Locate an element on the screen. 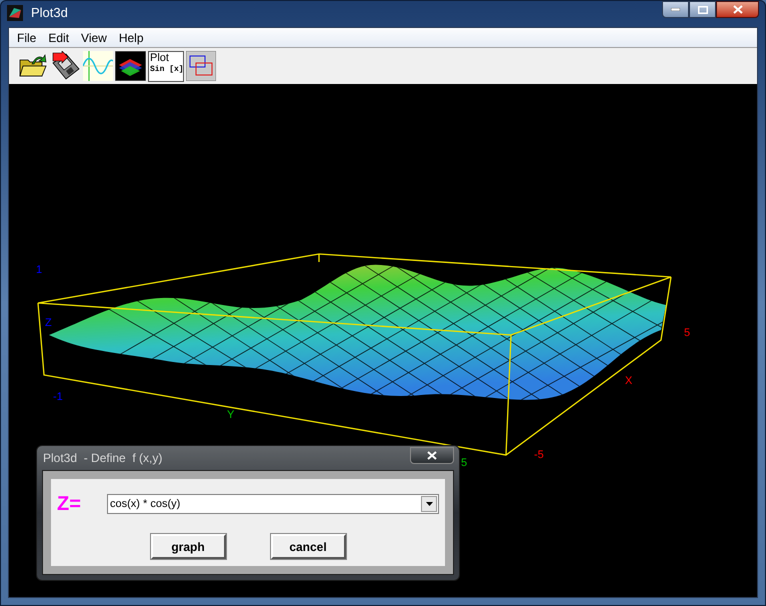 Image resolution: width=766 pixels, height=606 pixels. minimize-button is located at coordinates (675, 9).